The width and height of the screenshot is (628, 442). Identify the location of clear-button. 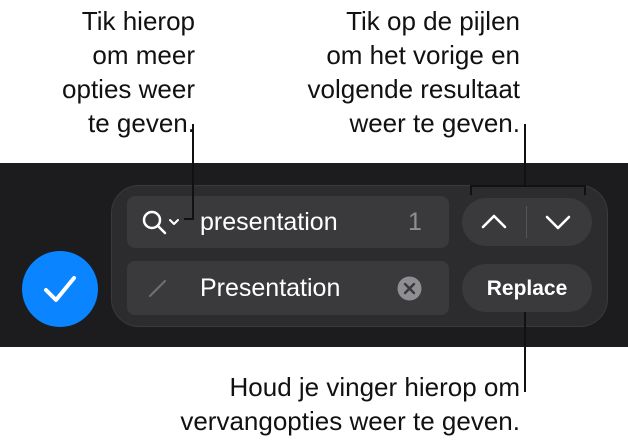
(409, 288).